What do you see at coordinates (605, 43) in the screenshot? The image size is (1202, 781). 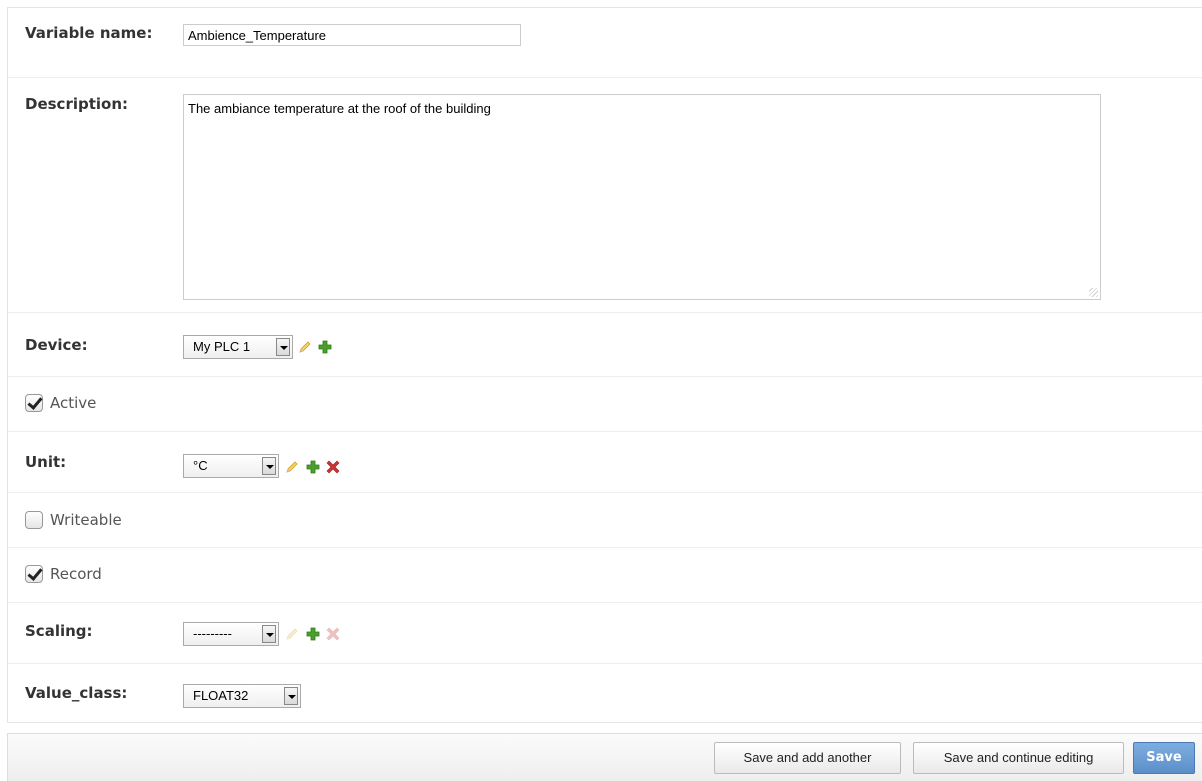 I see `variable-name-row: Variable name:` at bounding box center [605, 43].